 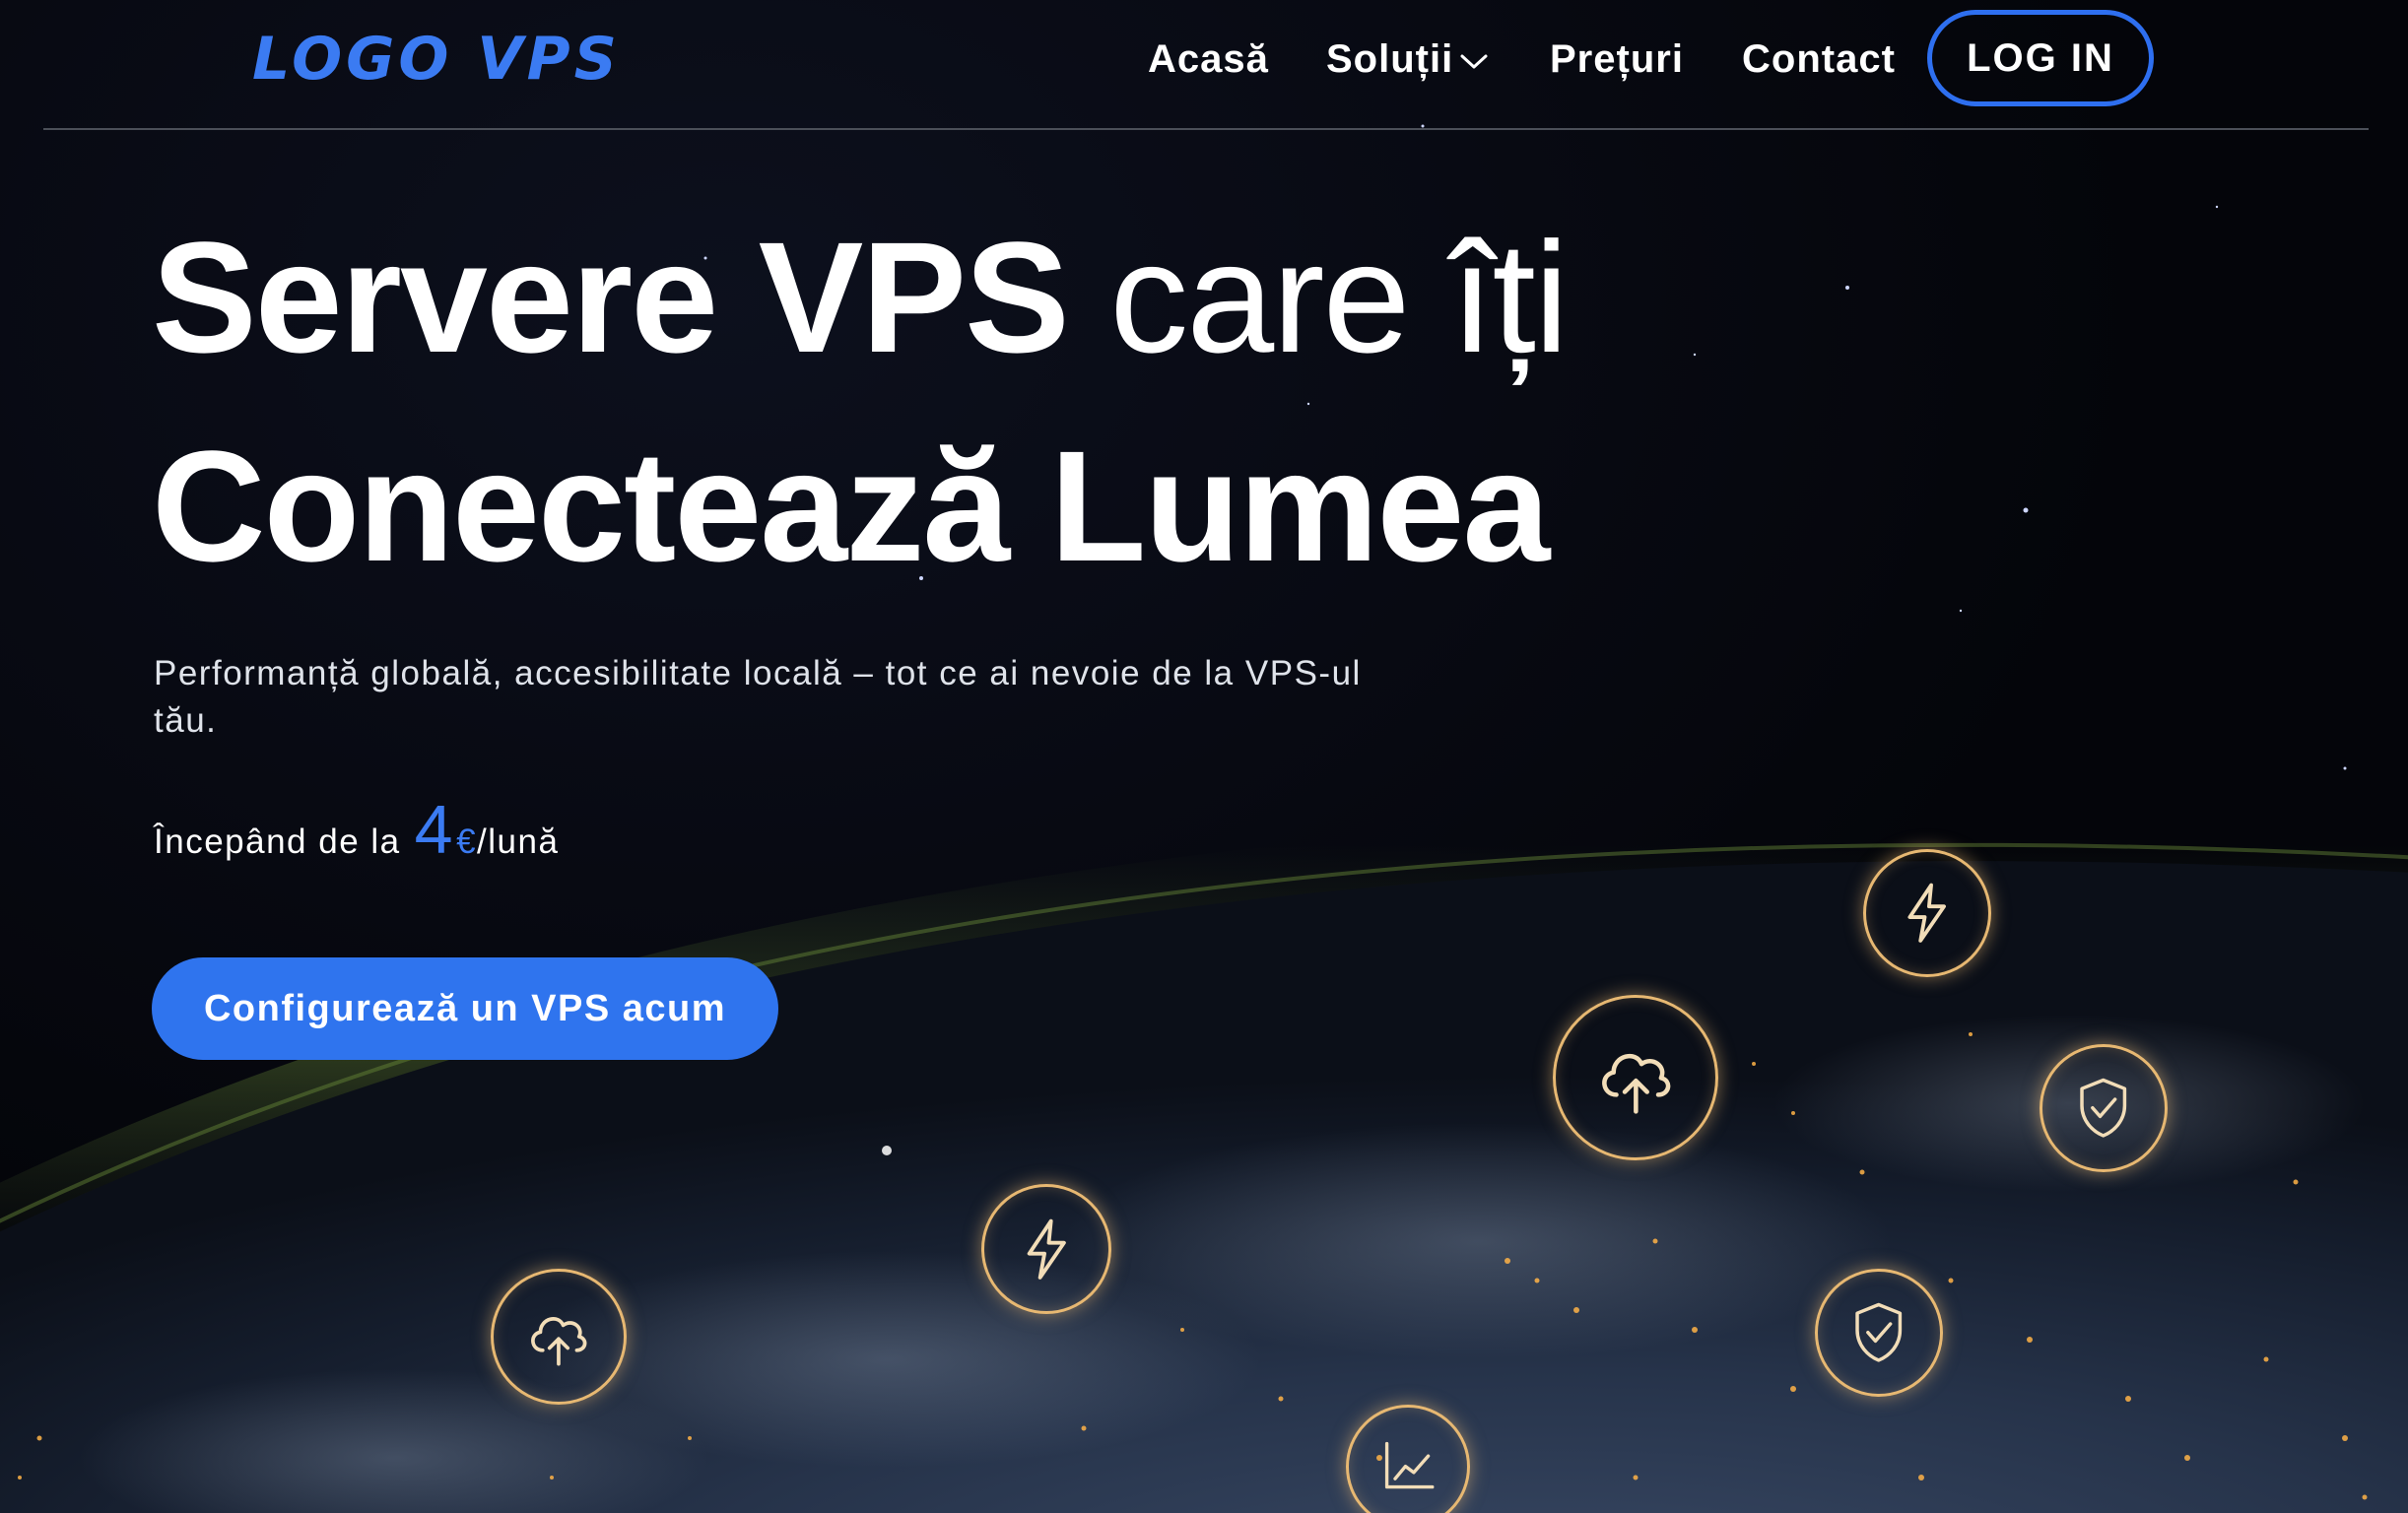 What do you see at coordinates (436, 59) in the screenshot?
I see `logo: LOGO VPS` at bounding box center [436, 59].